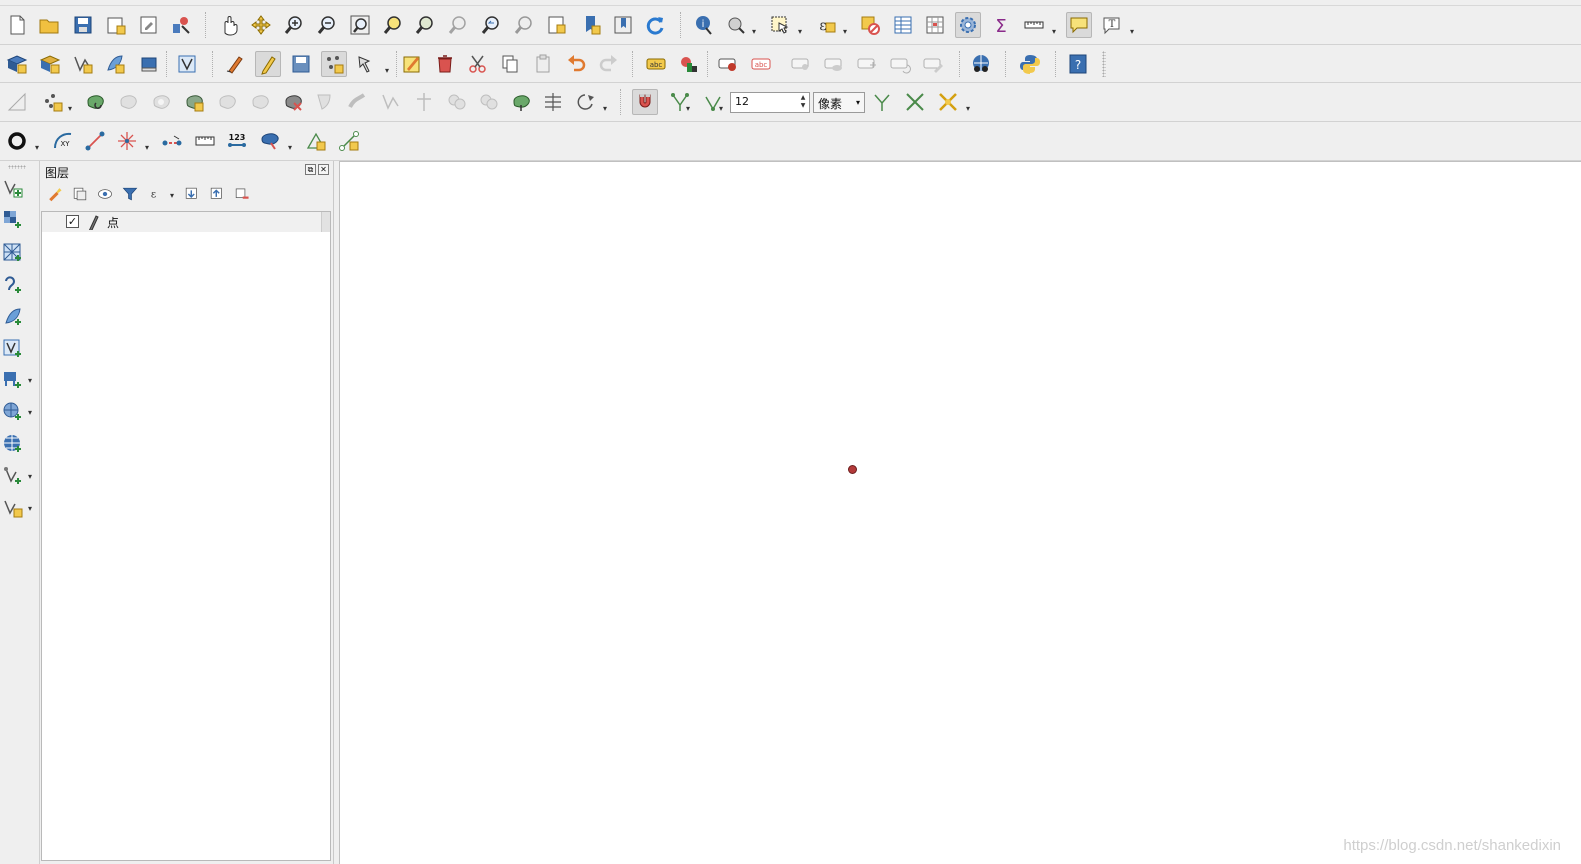 The width and height of the screenshot is (1581, 864). What do you see at coordinates (981, 64) in the screenshot?
I see `quickmapservices-icon` at bounding box center [981, 64].